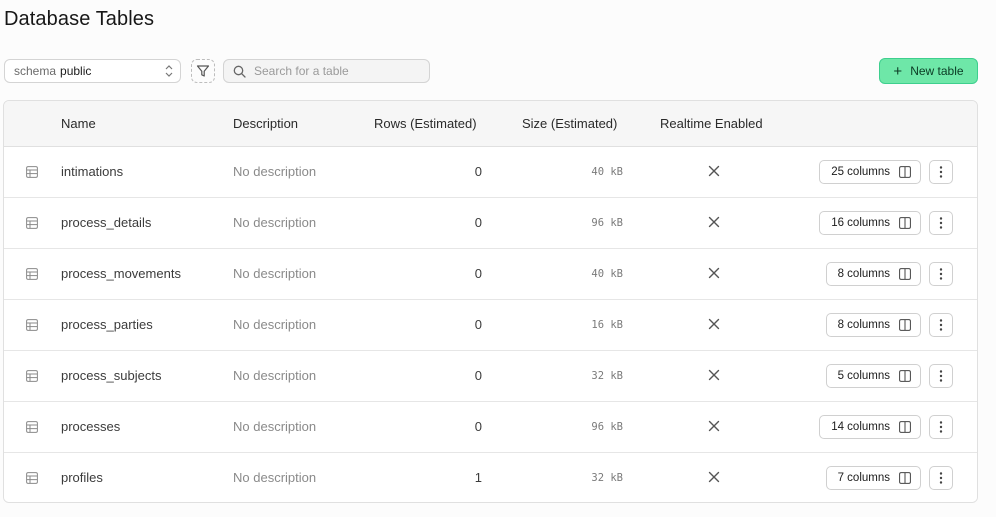 The image size is (996, 517). What do you see at coordinates (106, 222) in the screenshot?
I see `table-name: process_details` at bounding box center [106, 222].